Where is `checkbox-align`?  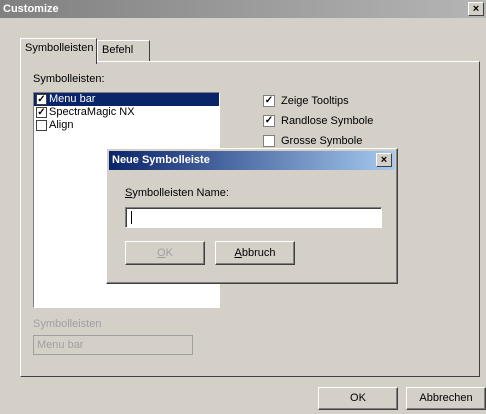 checkbox-align is located at coordinates (41, 125).